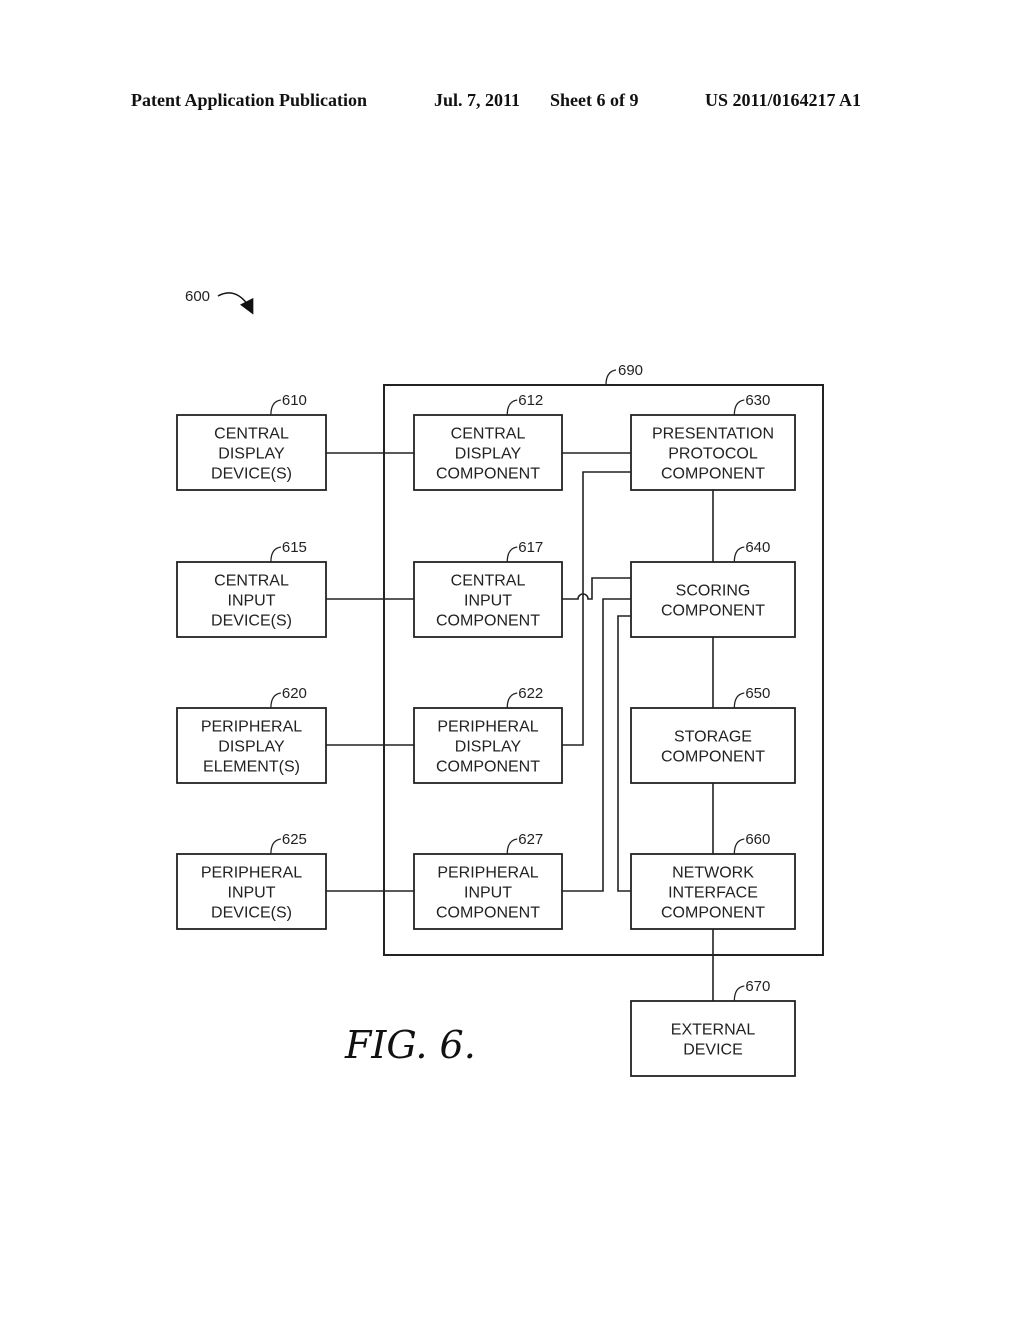 The image size is (1024, 1320). Describe the element at coordinates (294, 547) in the screenshot. I see `block-ref: 615` at that location.